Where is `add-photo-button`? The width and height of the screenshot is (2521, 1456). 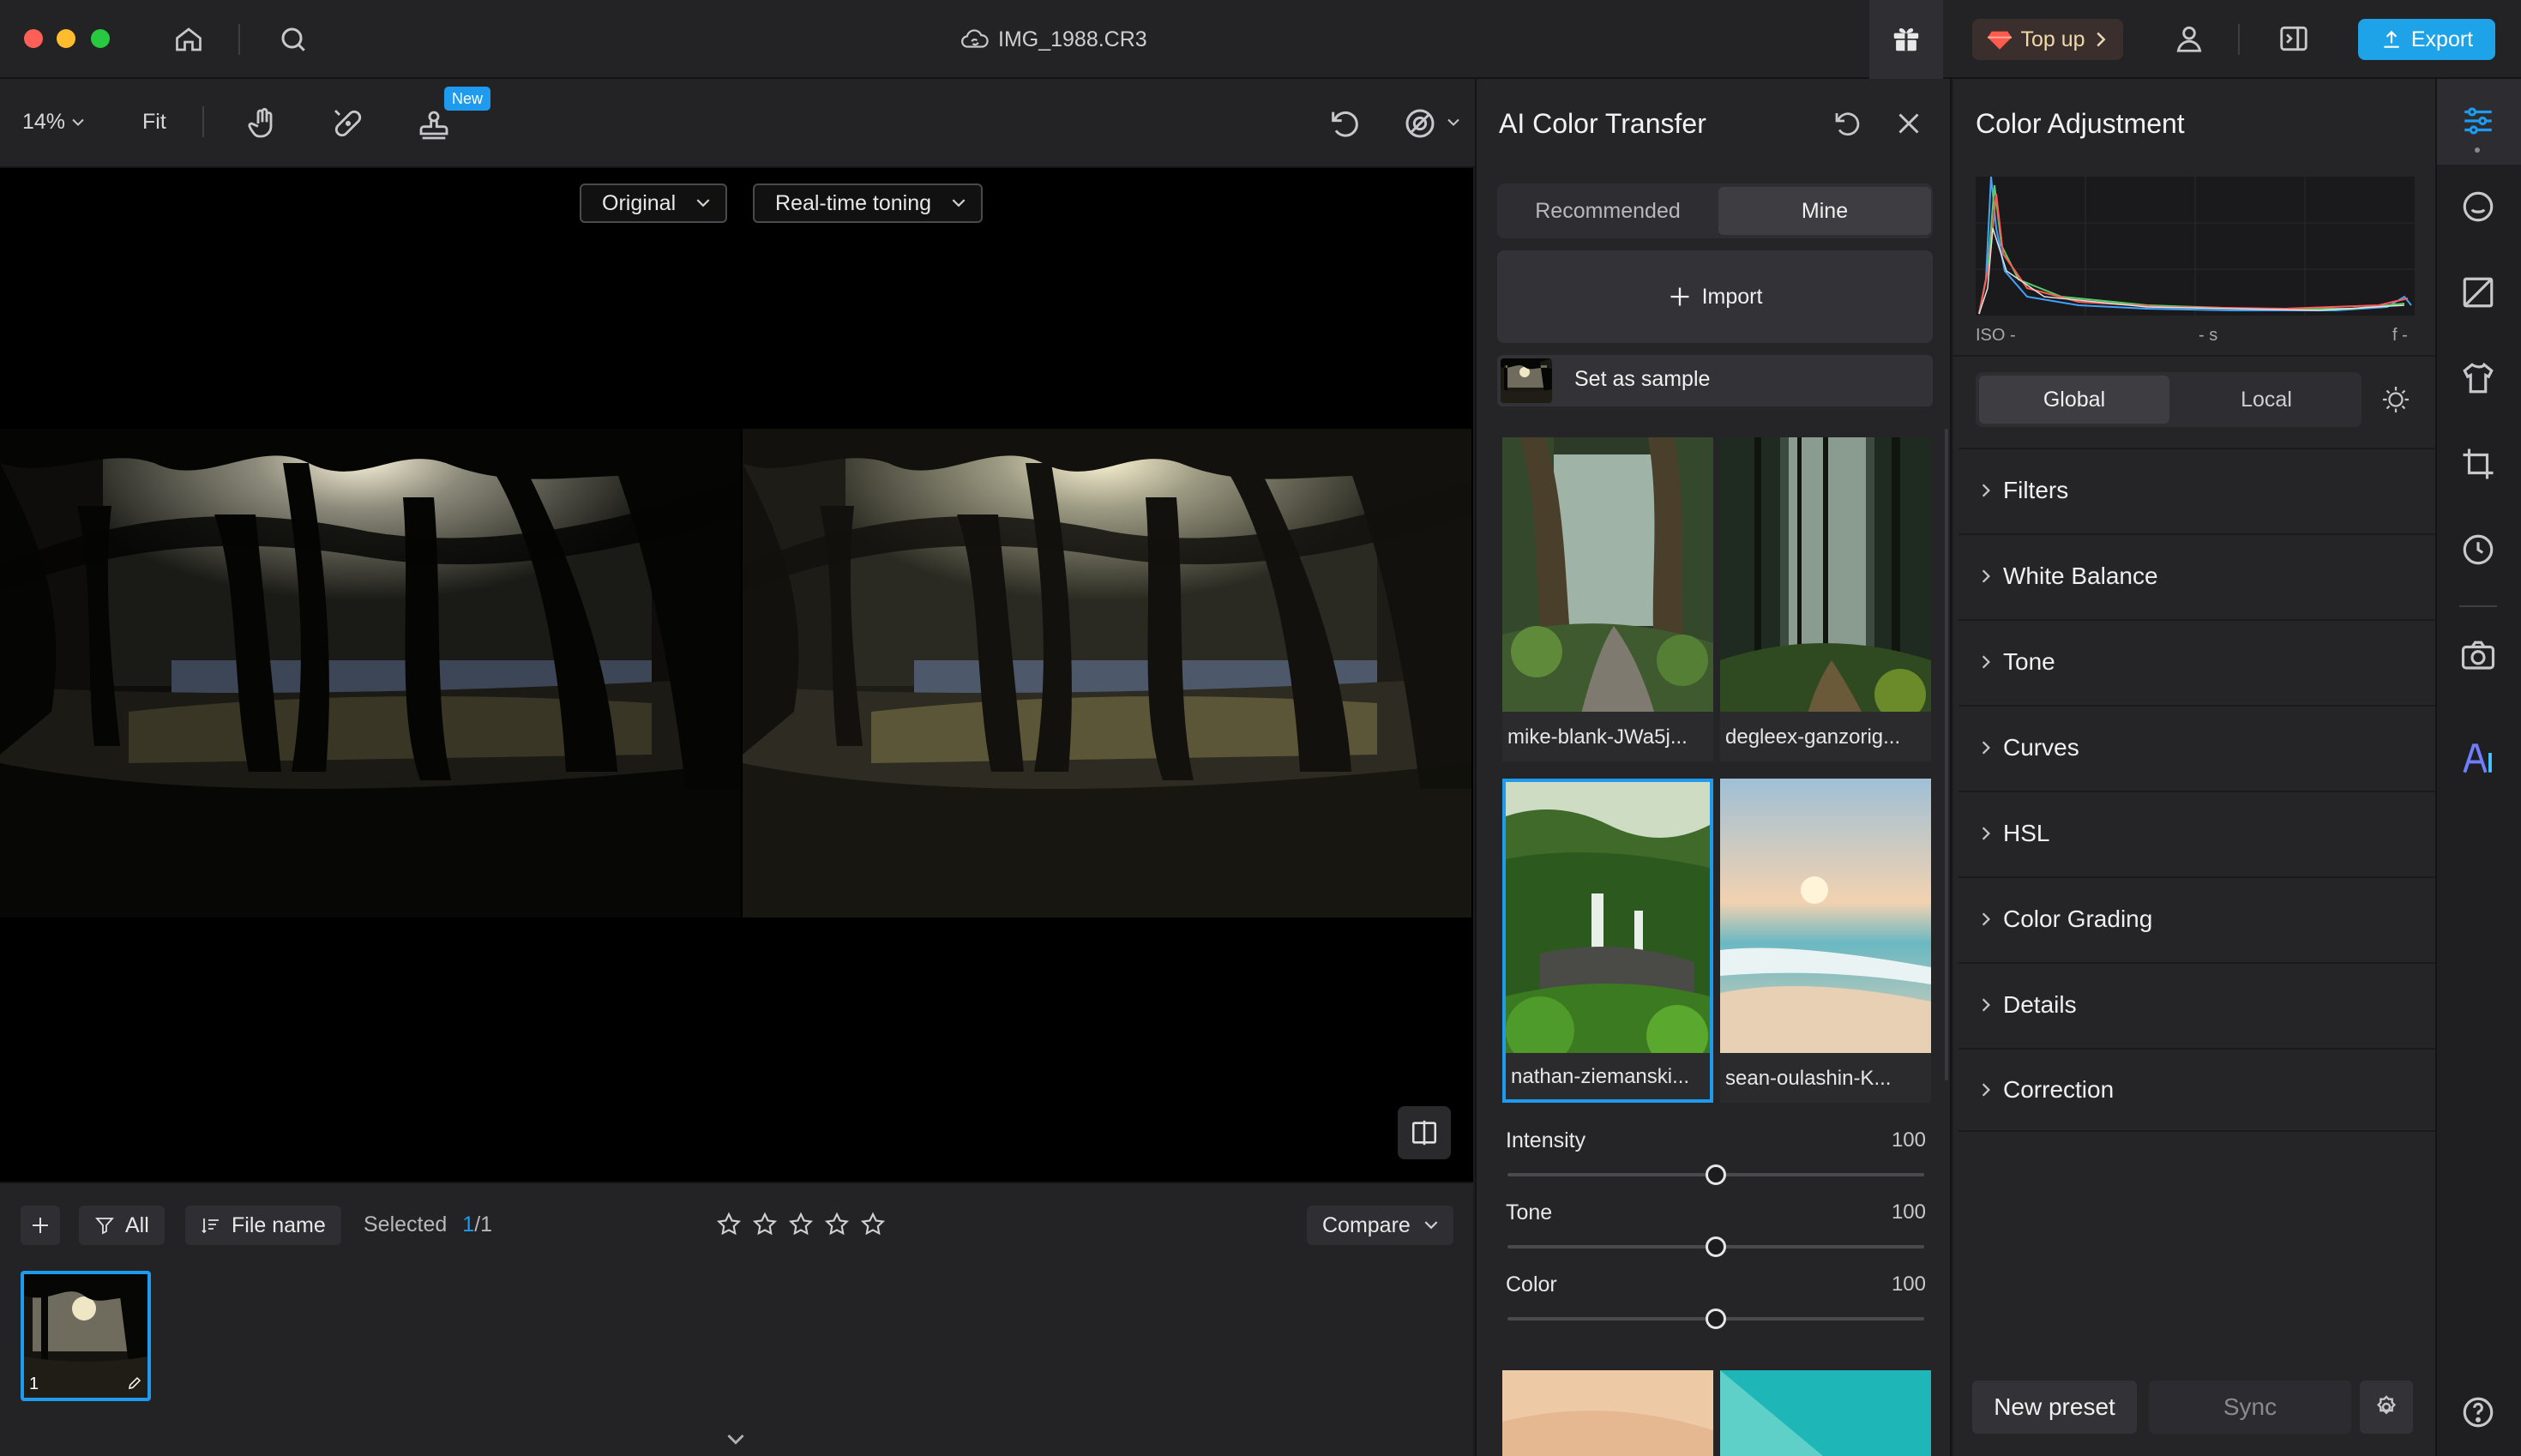 add-photo-button is located at coordinates (41, 1225).